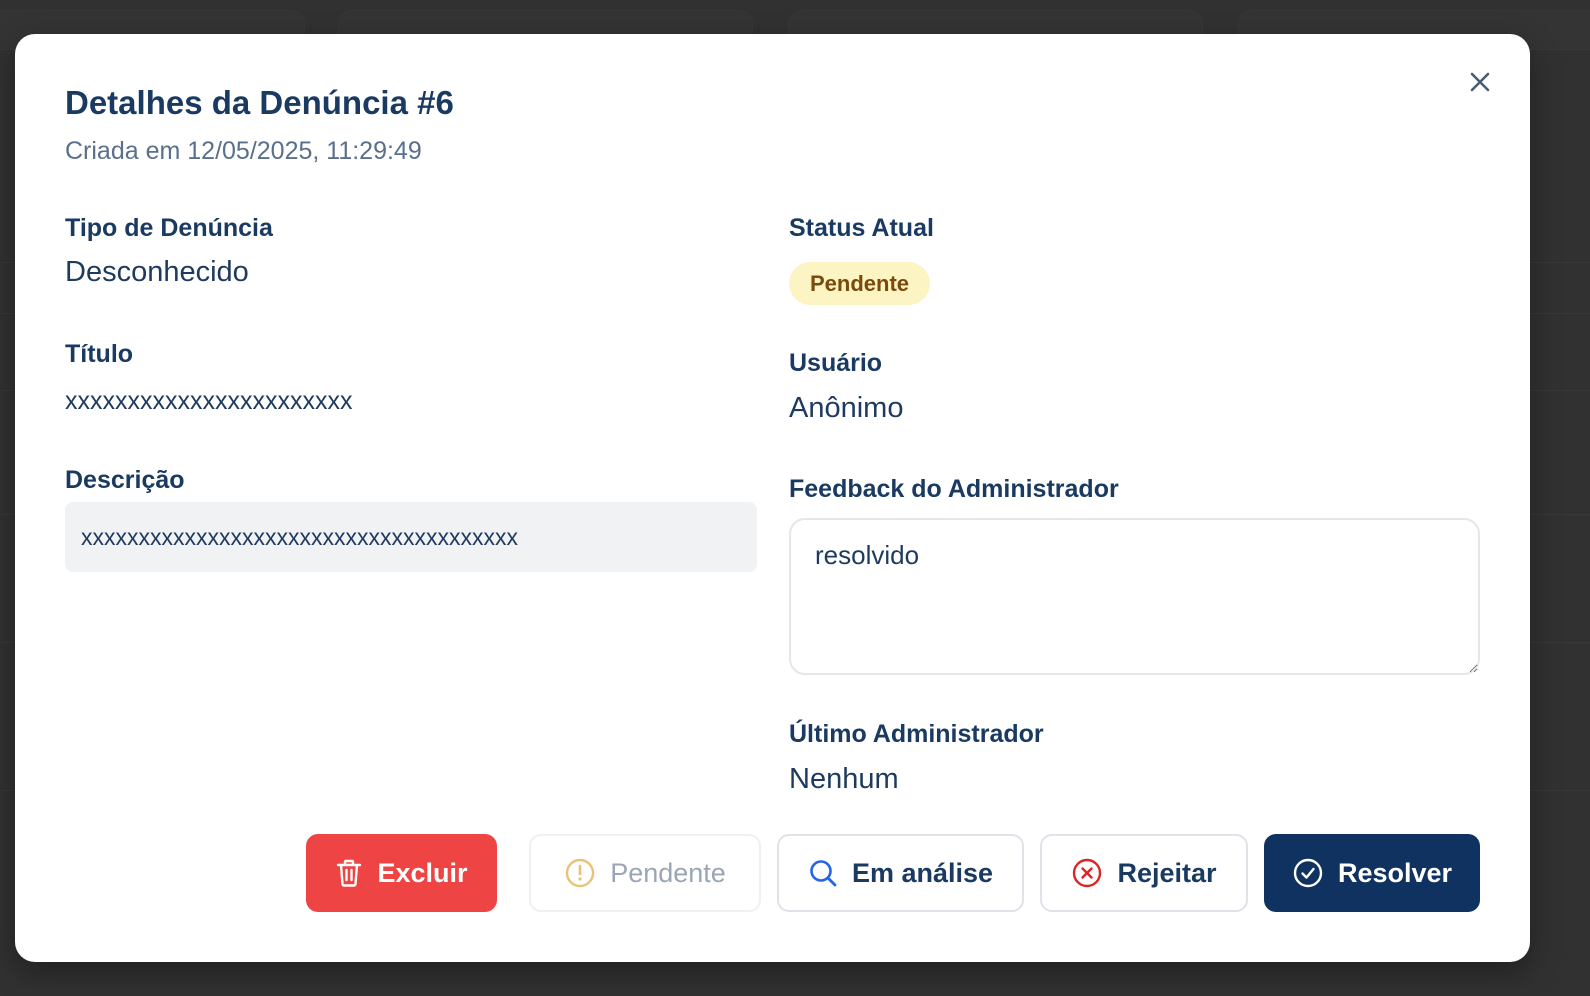 The width and height of the screenshot is (1590, 996). I want to click on user-label: Usuário, so click(836, 363).